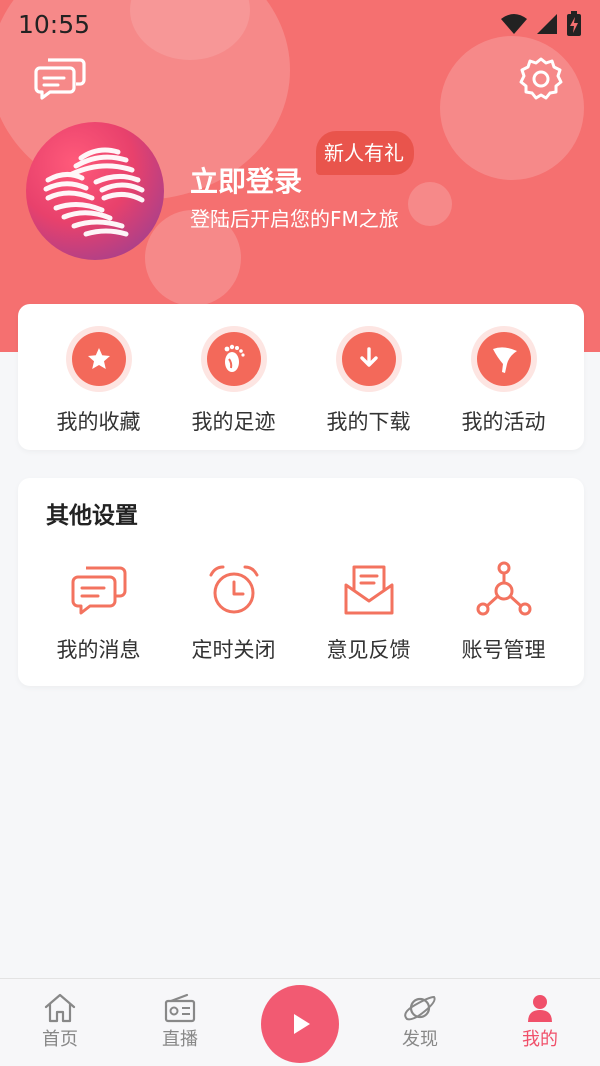 The width and height of the screenshot is (600, 1066). What do you see at coordinates (430, 204) in the screenshot?
I see `decor-bubble` at bounding box center [430, 204].